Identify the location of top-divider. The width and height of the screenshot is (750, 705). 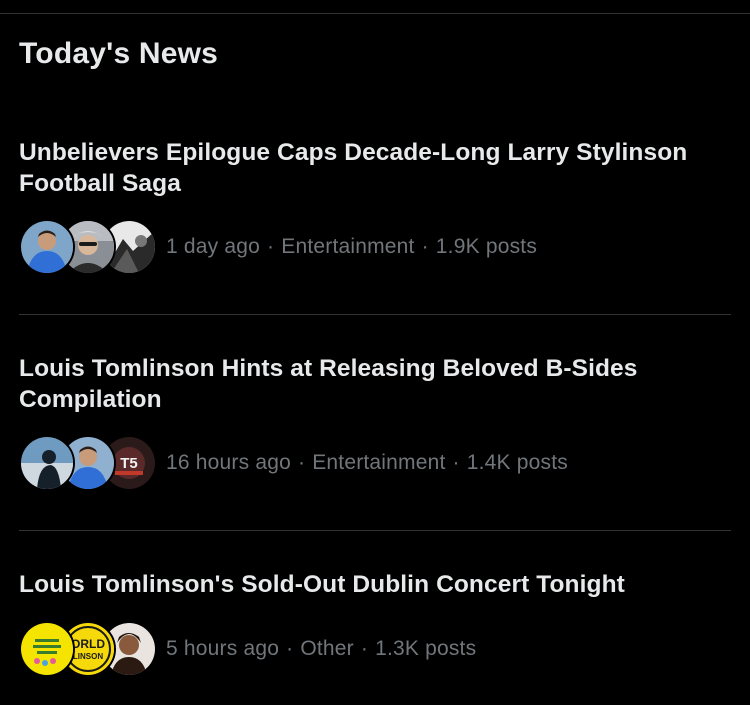
(375, 13).